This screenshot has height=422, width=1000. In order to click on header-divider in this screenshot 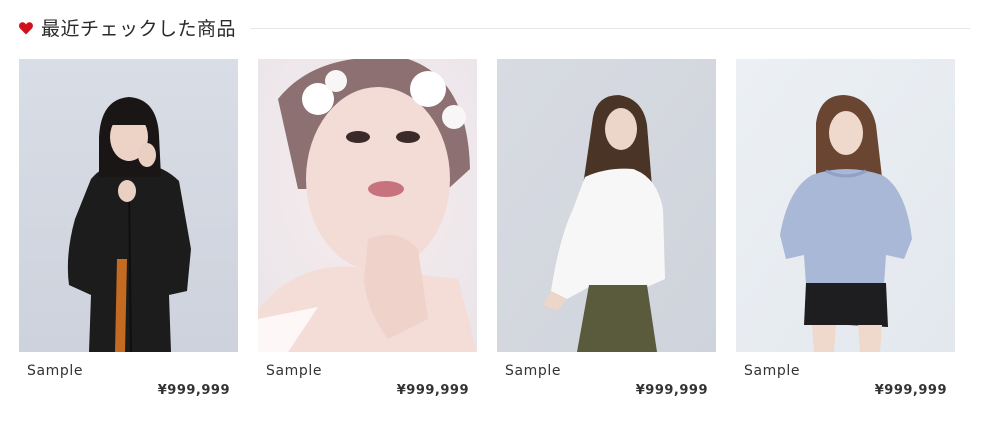, I will do `click(610, 28)`.